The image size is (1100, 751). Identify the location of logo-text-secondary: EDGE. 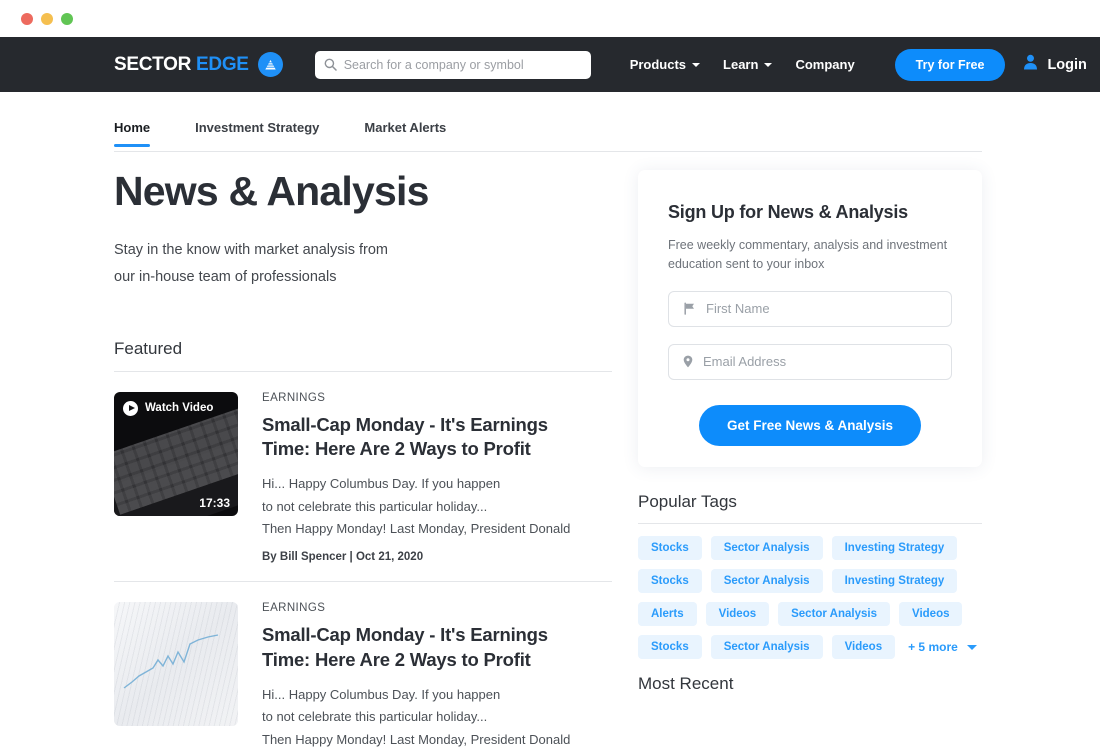
(222, 64).